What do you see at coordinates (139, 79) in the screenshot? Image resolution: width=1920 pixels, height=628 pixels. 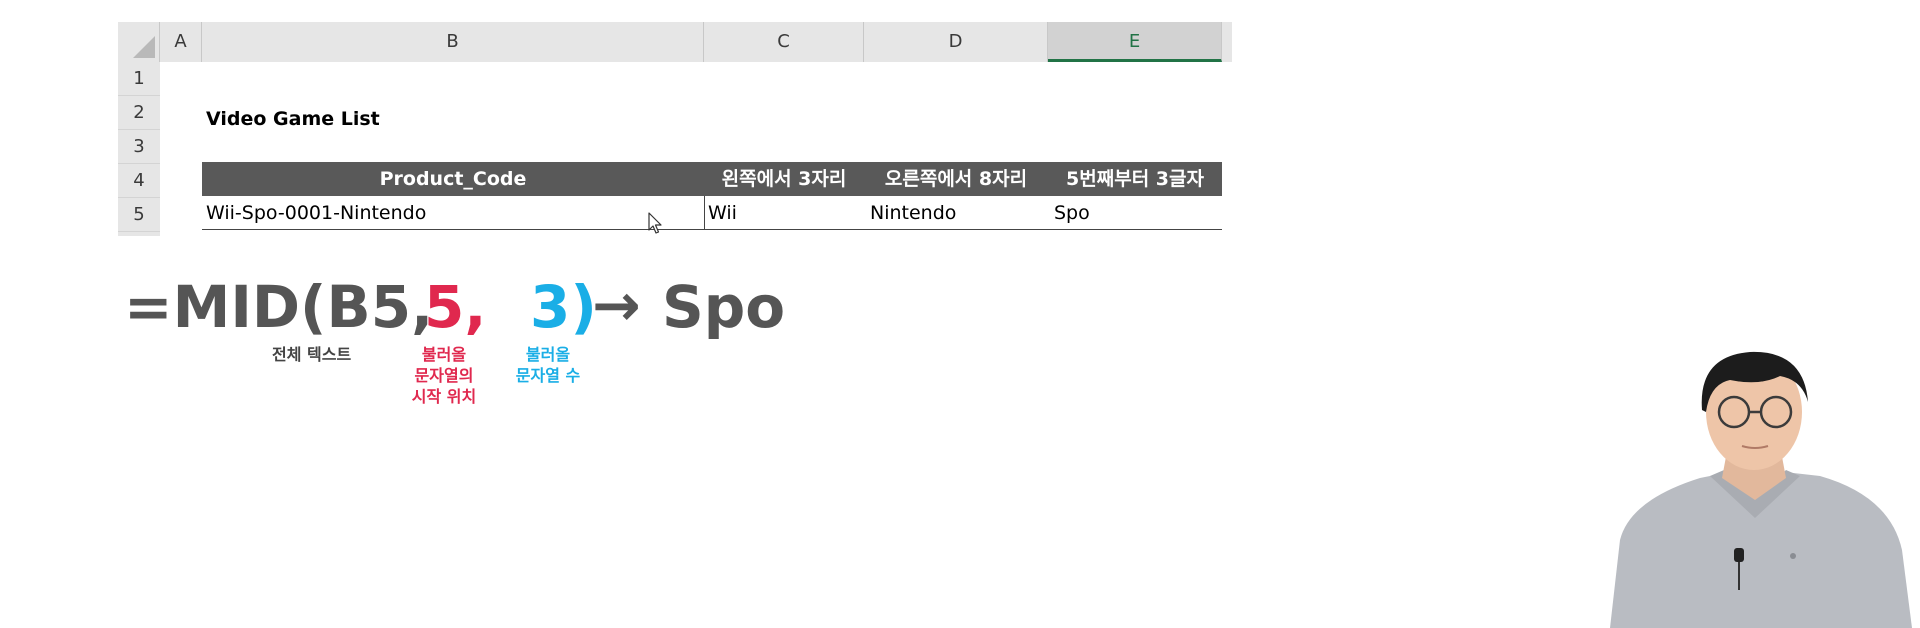 I see `row-header-1: 1` at bounding box center [139, 79].